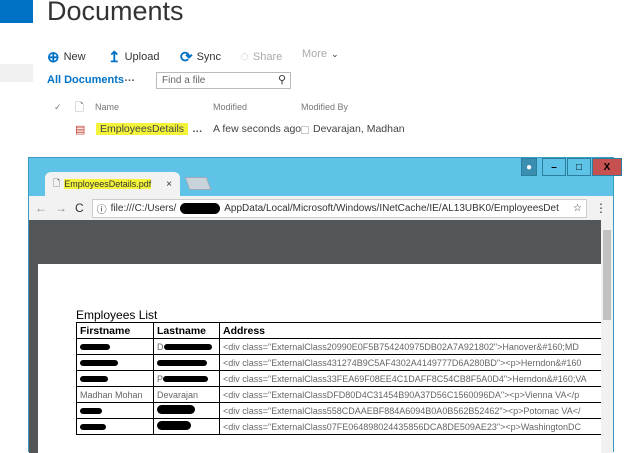 This screenshot has width=624, height=453. I want to click on scrollbar-thumb, so click(607, 275).